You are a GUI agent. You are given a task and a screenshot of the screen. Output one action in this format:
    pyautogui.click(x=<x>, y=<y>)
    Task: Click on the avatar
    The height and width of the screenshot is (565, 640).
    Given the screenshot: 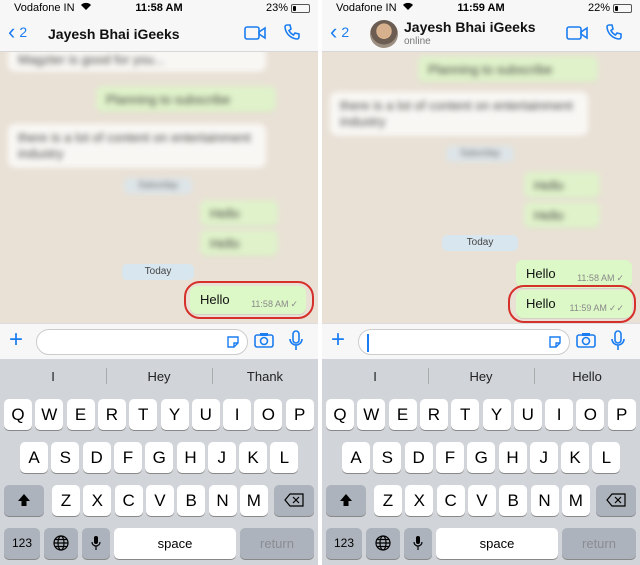 What is the action you would take?
    pyautogui.click(x=384, y=34)
    